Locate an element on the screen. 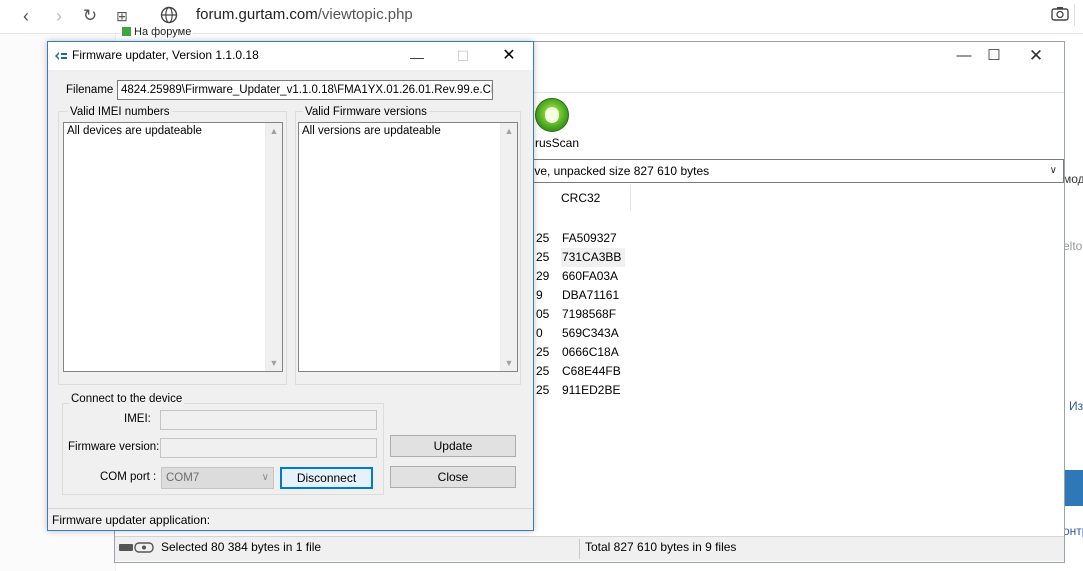 This screenshot has width=1083, height=571. app-logo-icon is located at coordinates (61, 56).